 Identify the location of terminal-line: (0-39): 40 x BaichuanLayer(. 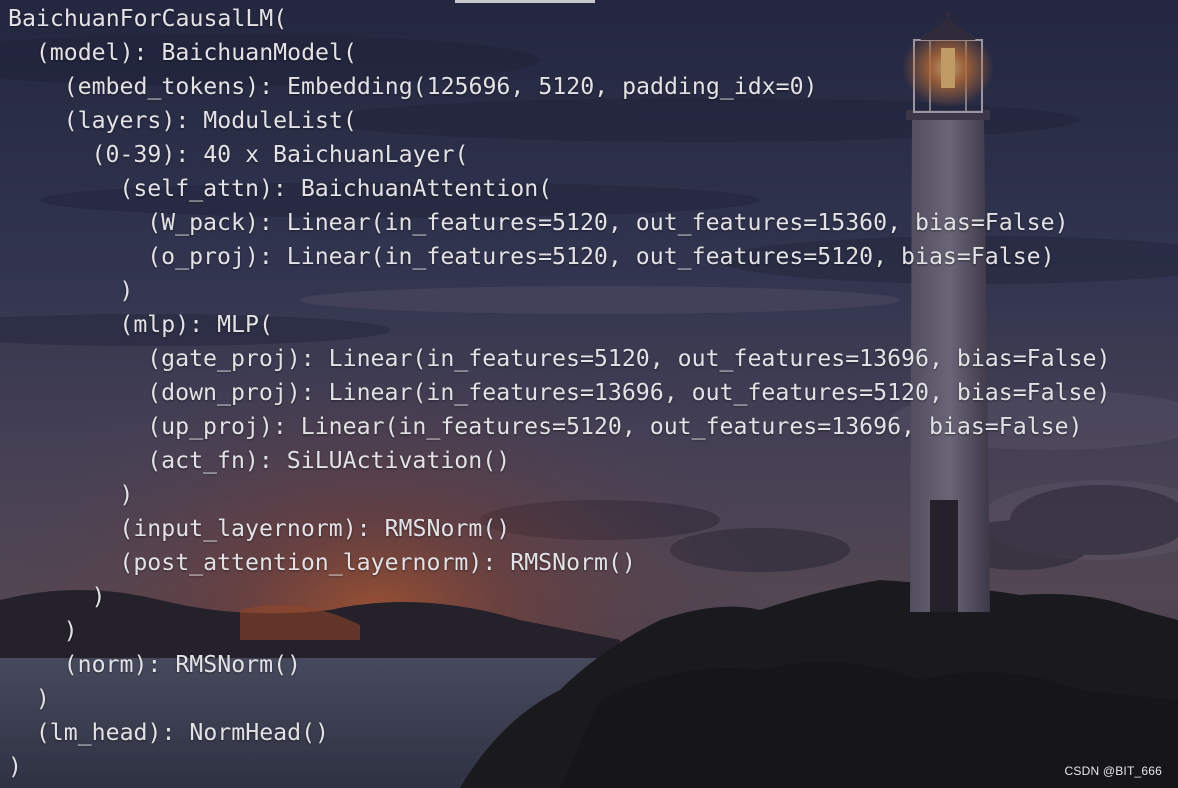
(280, 154).